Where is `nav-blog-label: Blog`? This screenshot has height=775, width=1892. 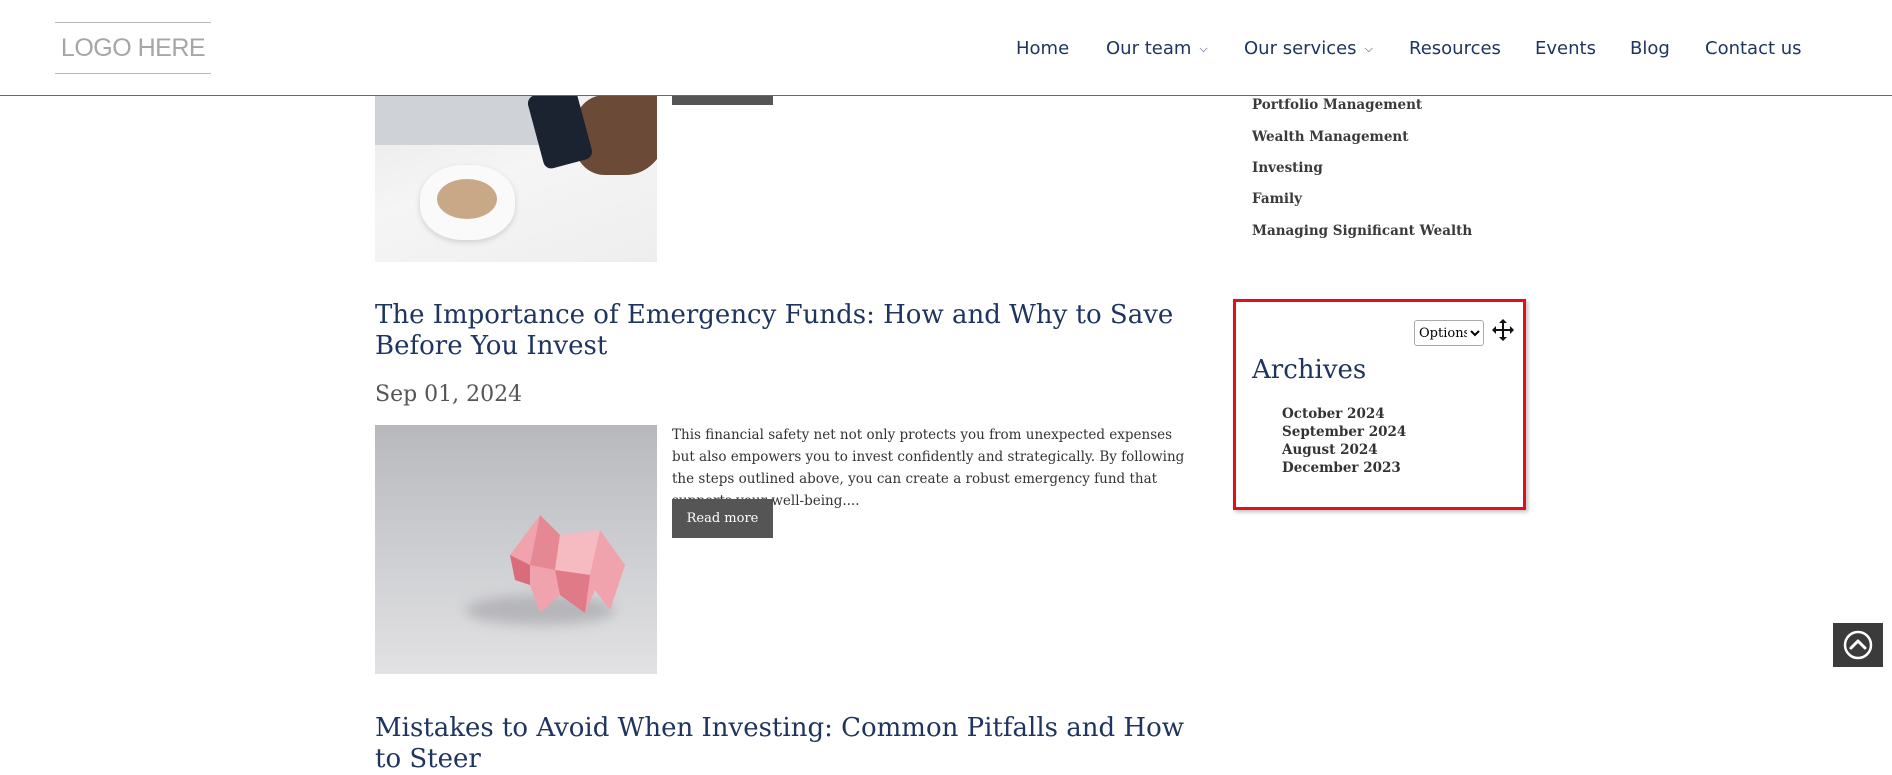
nav-blog-label: Blog is located at coordinates (1650, 48).